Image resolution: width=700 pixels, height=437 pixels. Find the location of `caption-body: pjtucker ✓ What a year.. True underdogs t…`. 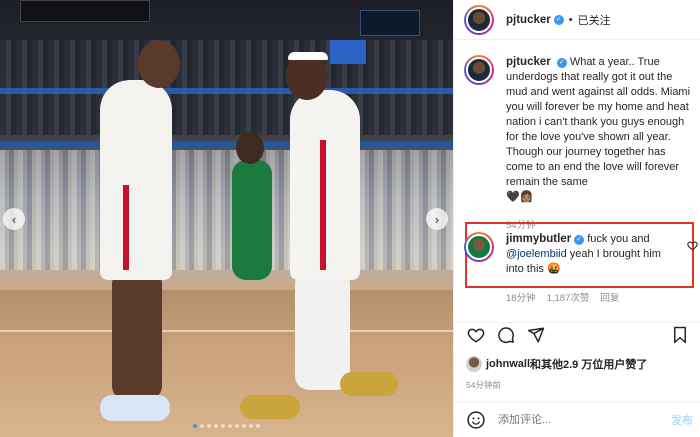

caption-body: pjtucker ✓ What a year.. True underdogs t… is located at coordinates (600, 144).